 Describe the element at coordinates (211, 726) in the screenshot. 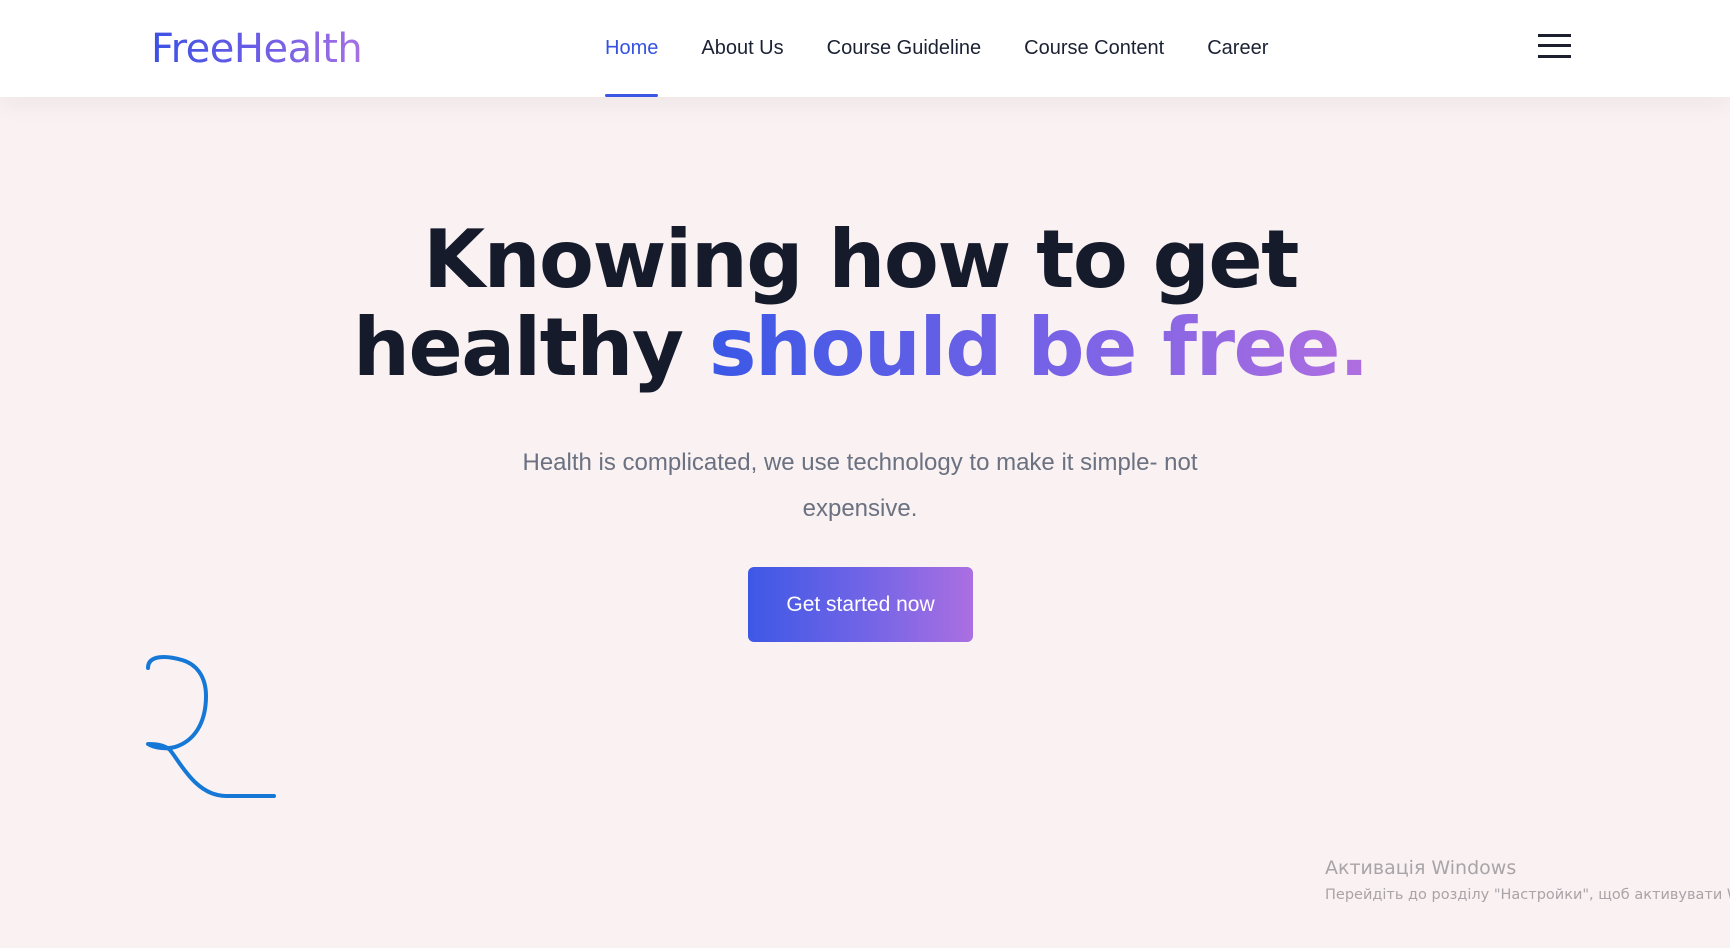

I see `hand-drawn-annotation` at that location.